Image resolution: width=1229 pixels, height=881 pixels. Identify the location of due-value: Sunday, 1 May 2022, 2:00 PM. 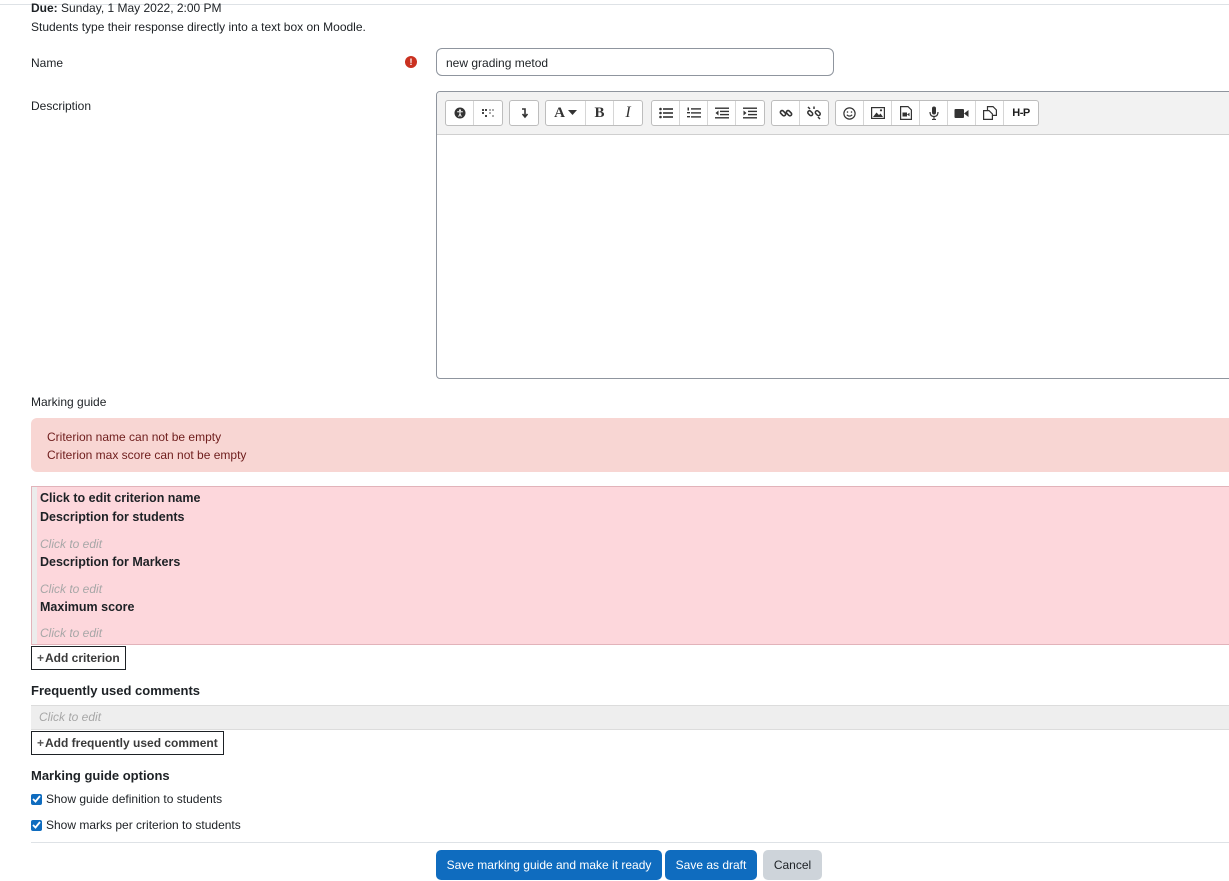
(141, 8).